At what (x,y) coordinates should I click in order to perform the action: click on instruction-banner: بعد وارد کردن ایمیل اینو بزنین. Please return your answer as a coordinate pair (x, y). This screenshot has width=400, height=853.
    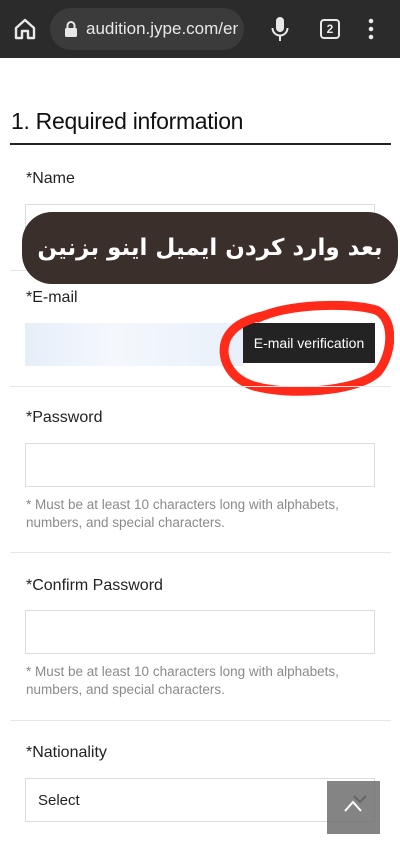
    Looking at the image, I should click on (210, 248).